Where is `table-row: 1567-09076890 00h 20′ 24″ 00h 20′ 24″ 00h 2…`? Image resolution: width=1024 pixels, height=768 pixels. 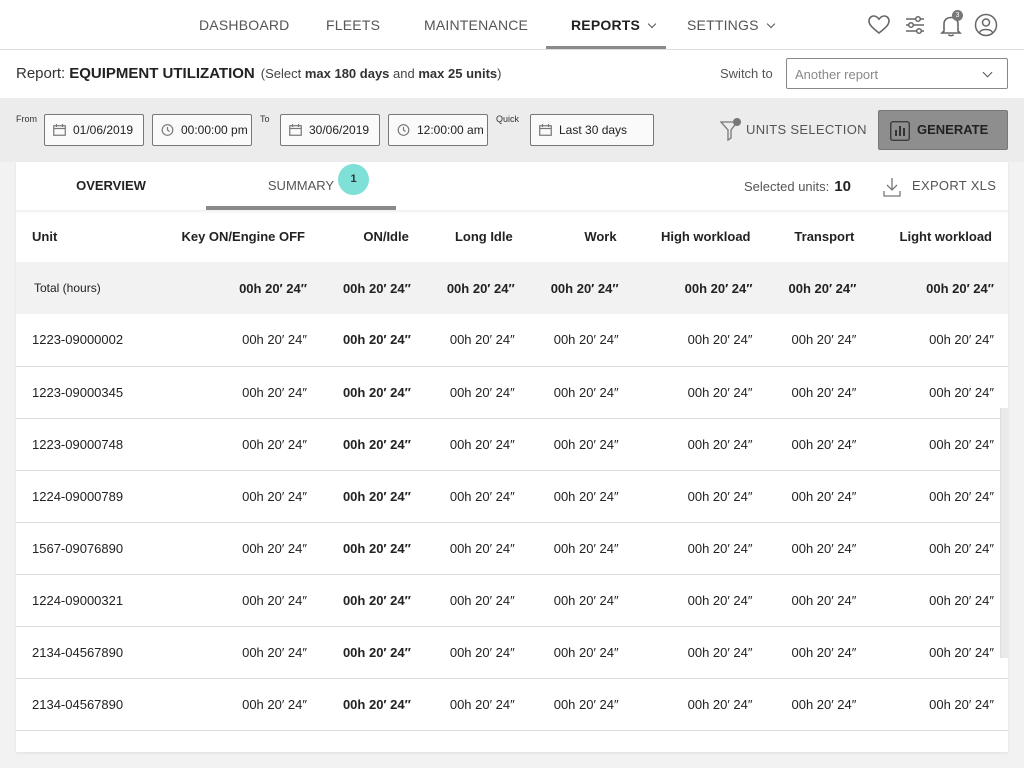 table-row: 1567-09076890 00h 20′ 24″ 00h 20′ 24″ 00h 2… is located at coordinates (512, 548).